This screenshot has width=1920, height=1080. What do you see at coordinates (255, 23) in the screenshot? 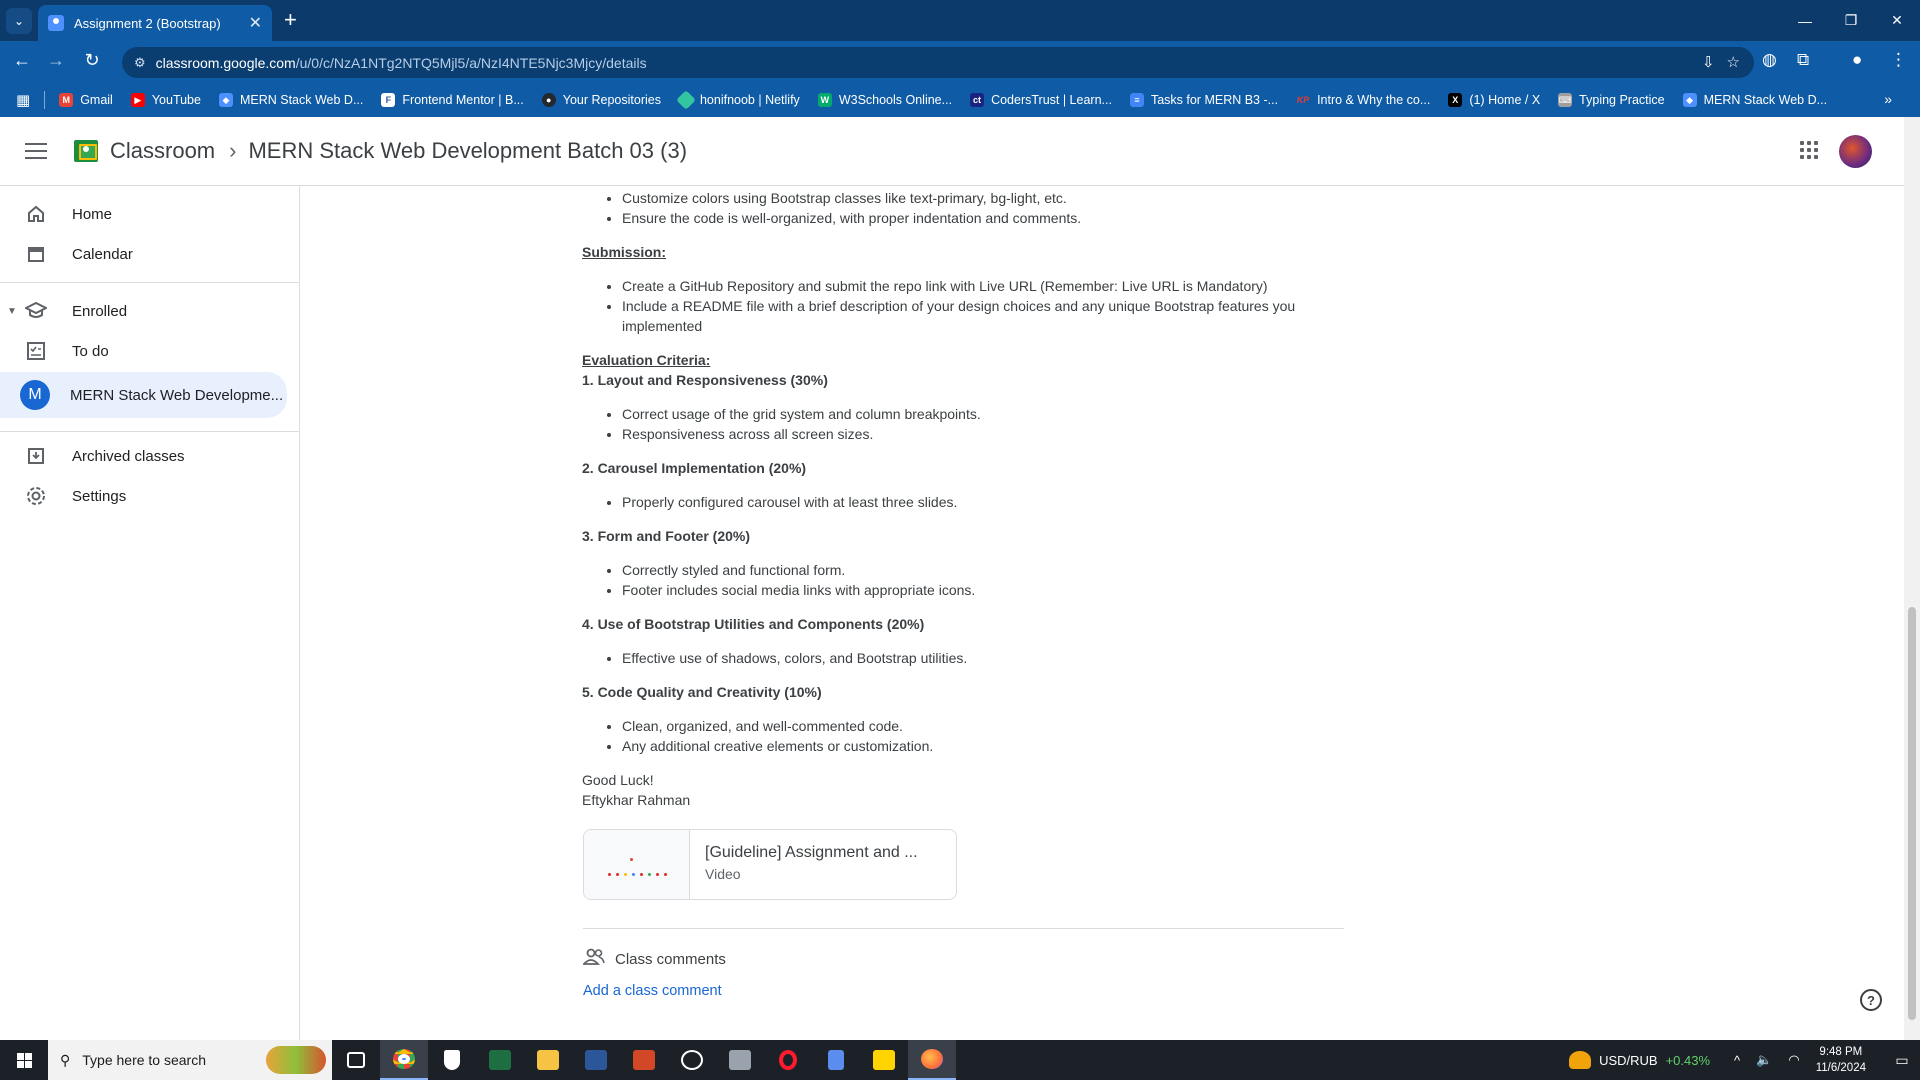
I see `tab-close-icon: ✕` at bounding box center [255, 23].